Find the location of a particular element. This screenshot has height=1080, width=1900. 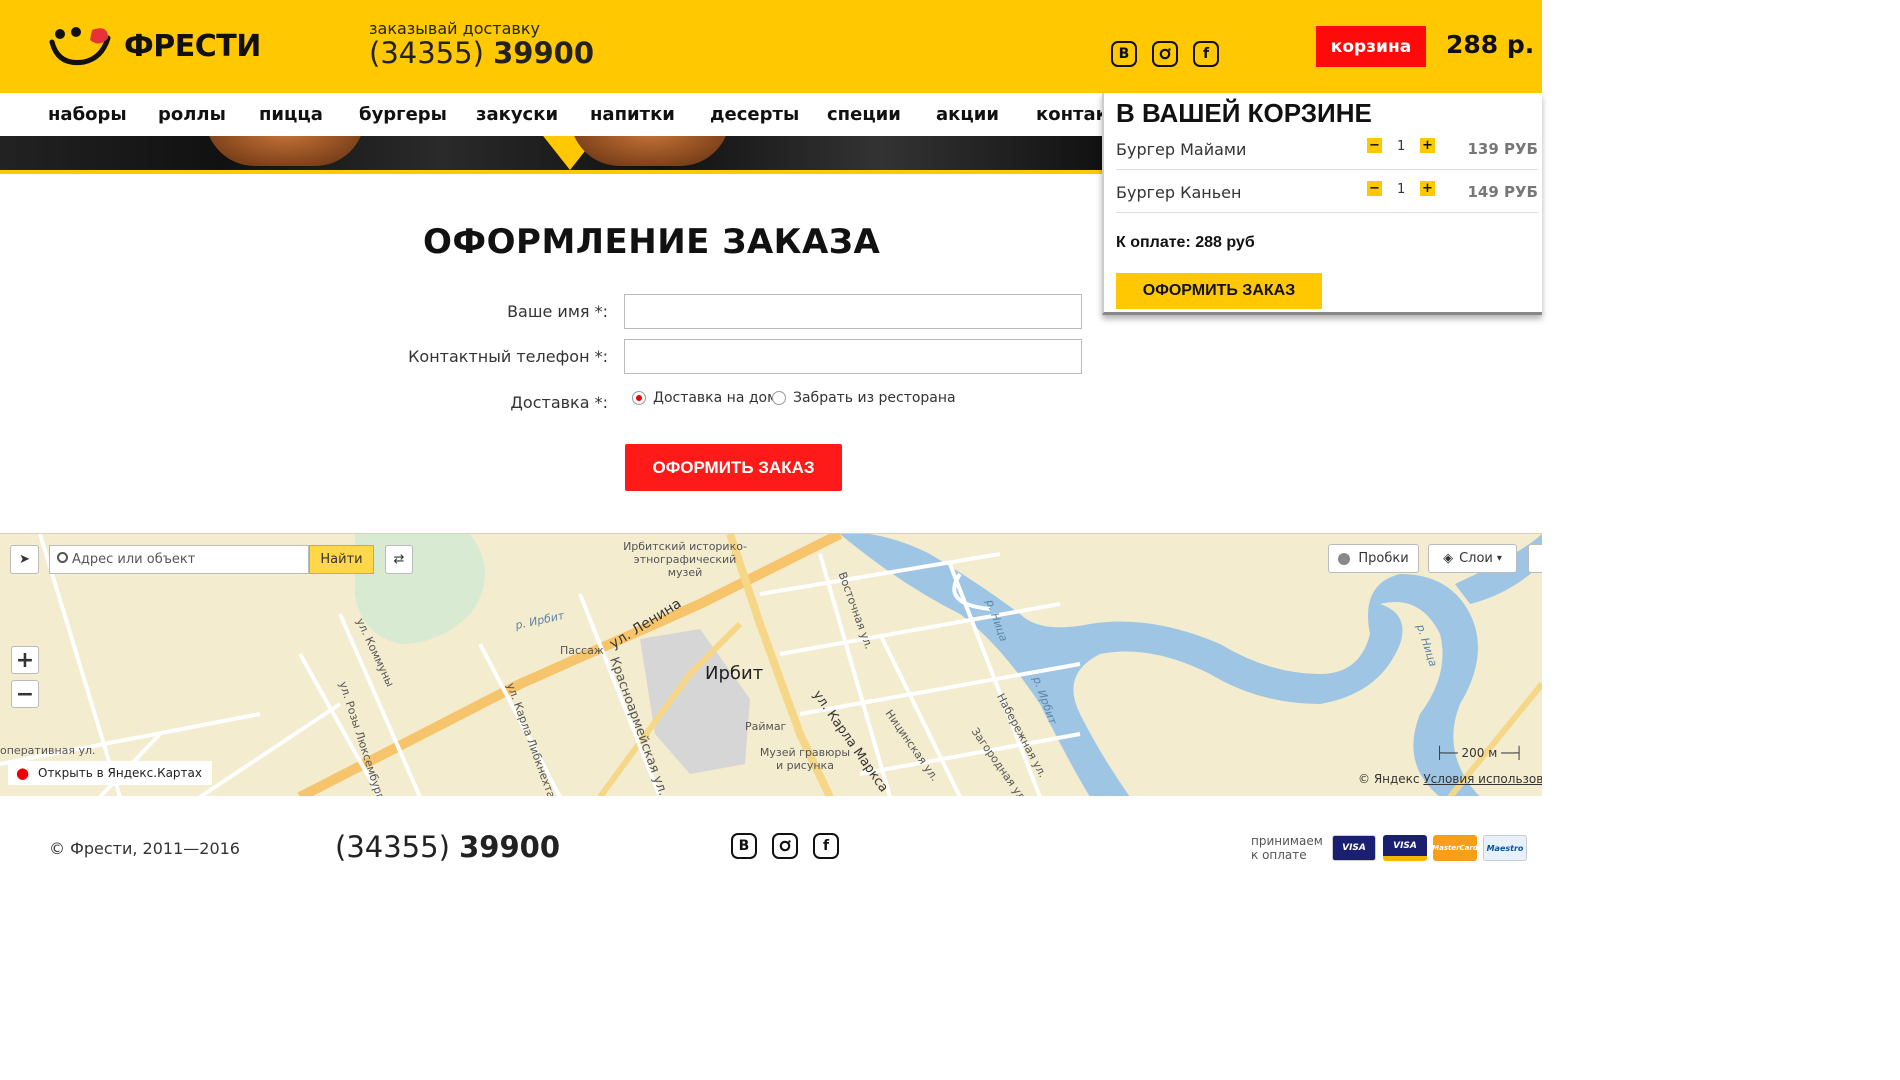

nav-item-sets: наборы is located at coordinates (87, 114).